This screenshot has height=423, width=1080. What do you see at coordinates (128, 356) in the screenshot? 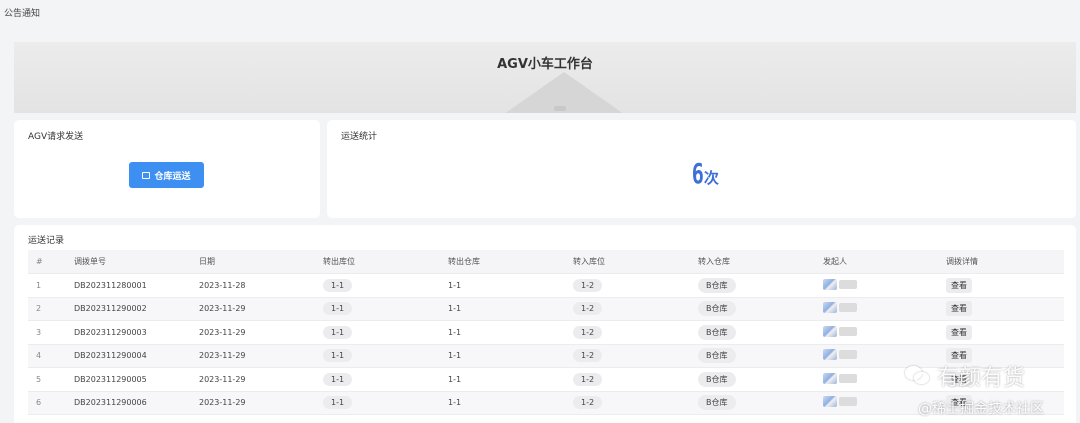
I see `order-number: DB202311290004` at bounding box center [128, 356].